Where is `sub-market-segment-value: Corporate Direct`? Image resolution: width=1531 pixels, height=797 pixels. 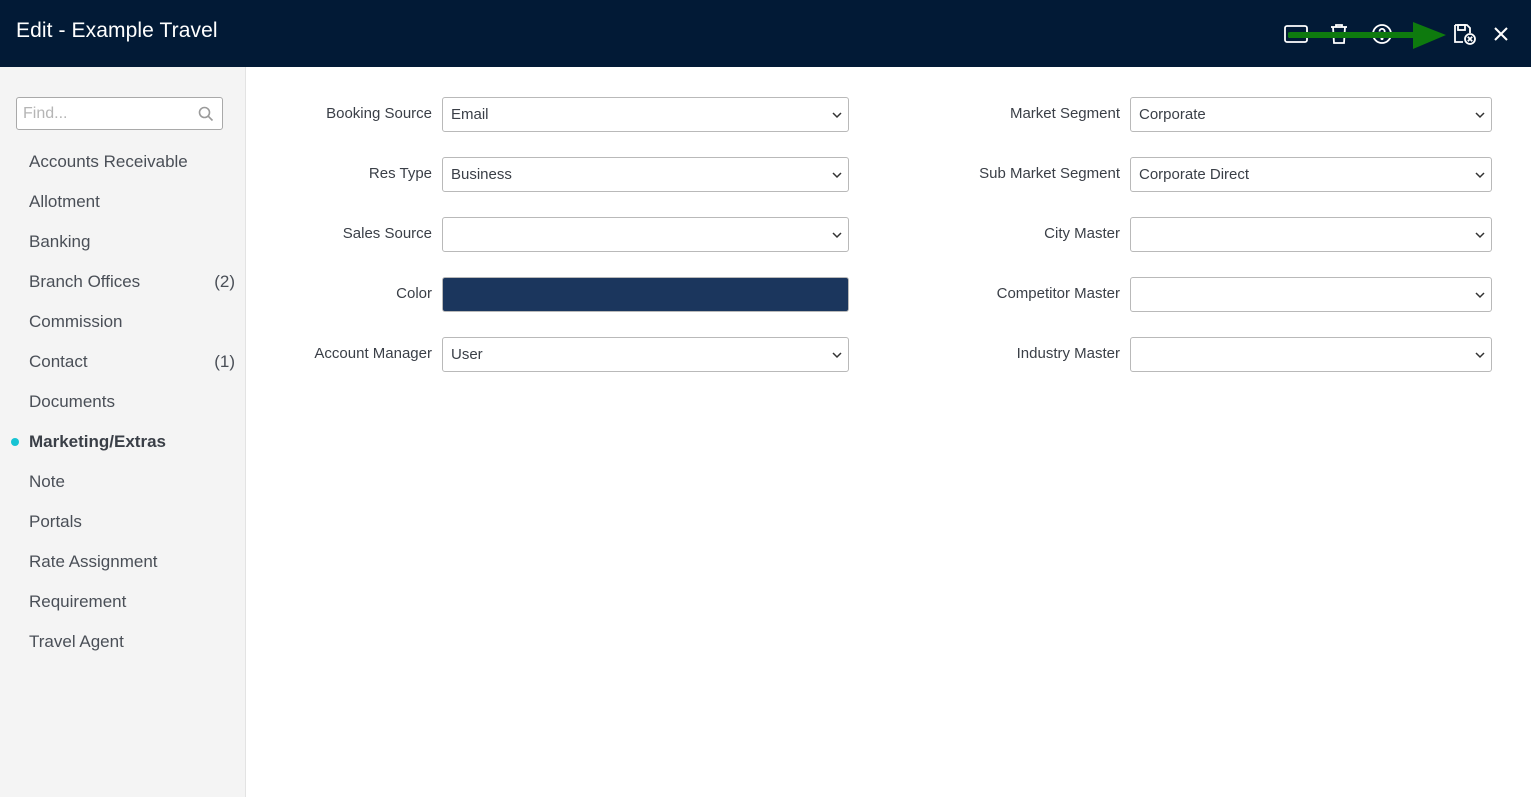 sub-market-segment-value: Corporate Direct is located at coordinates (1194, 174).